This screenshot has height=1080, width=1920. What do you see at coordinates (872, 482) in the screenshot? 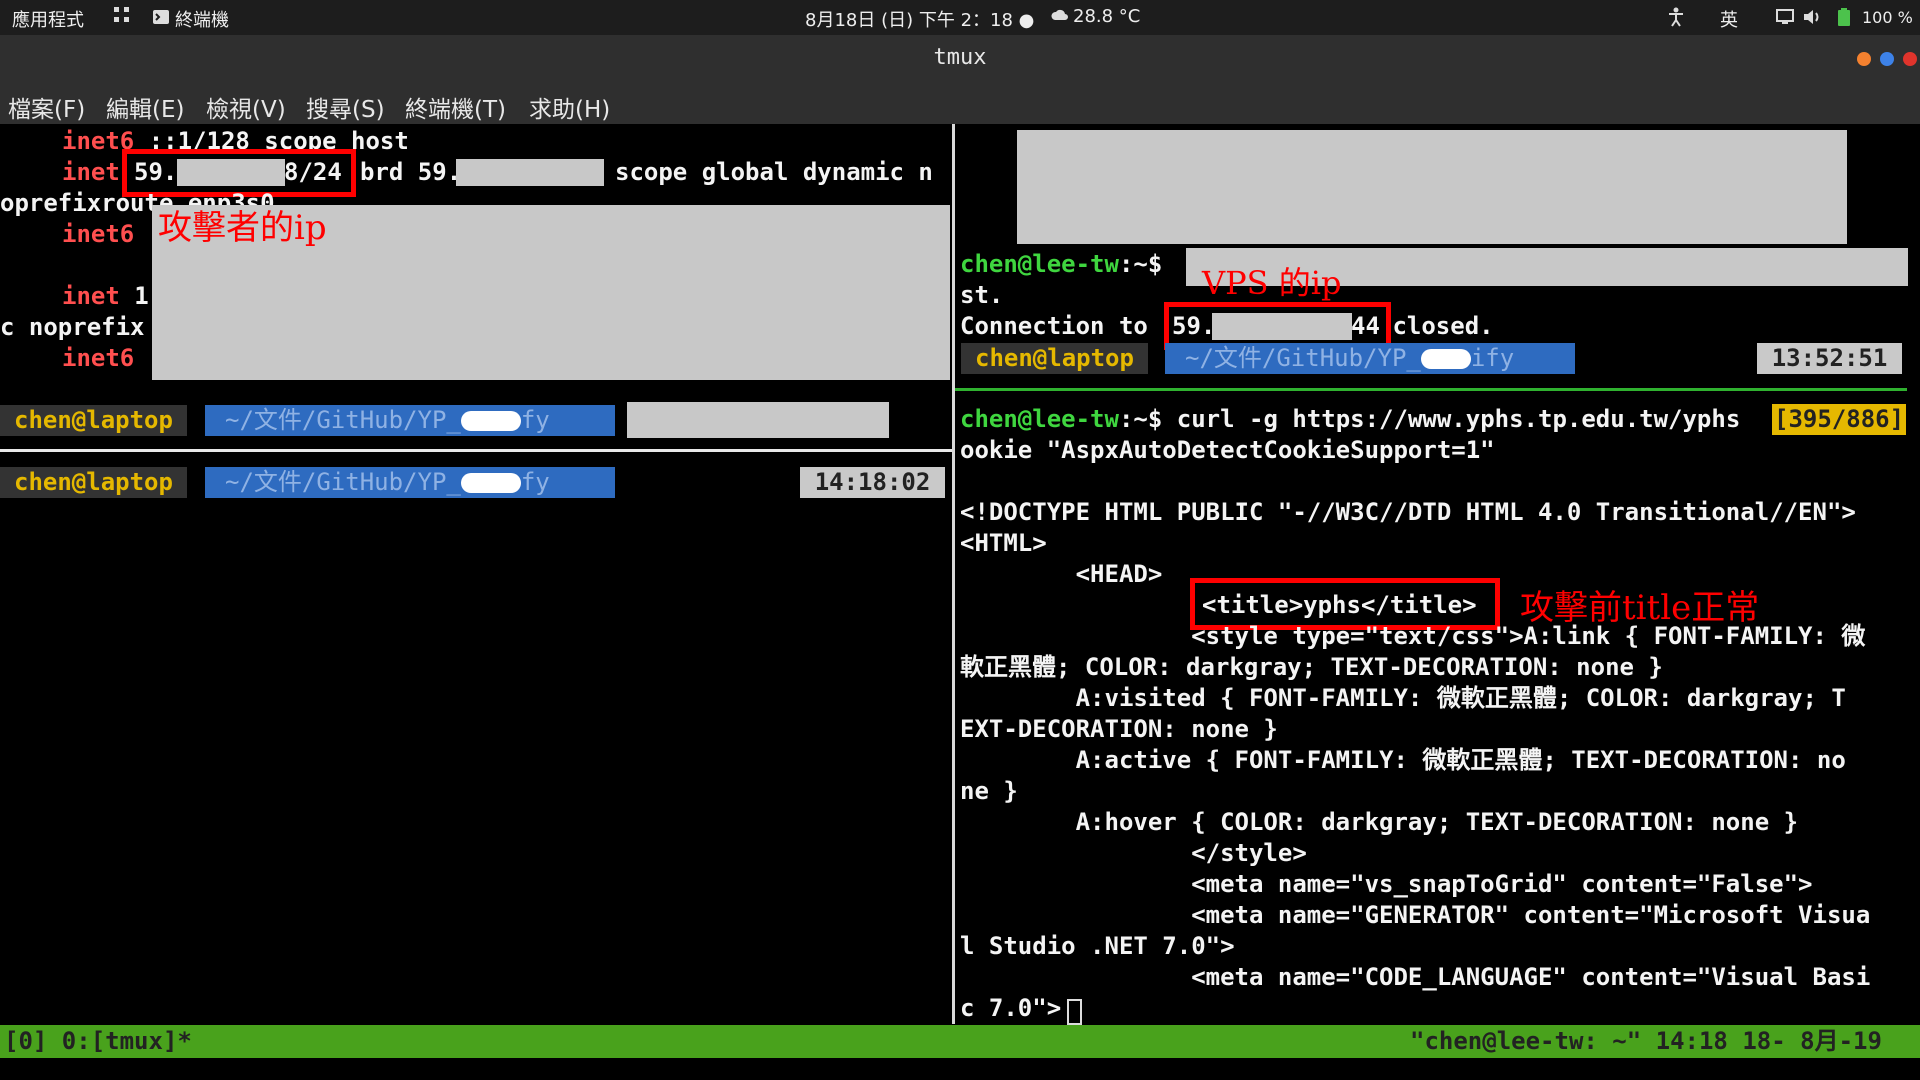
I see `prompt-time-segment: 14:18:02` at bounding box center [872, 482].